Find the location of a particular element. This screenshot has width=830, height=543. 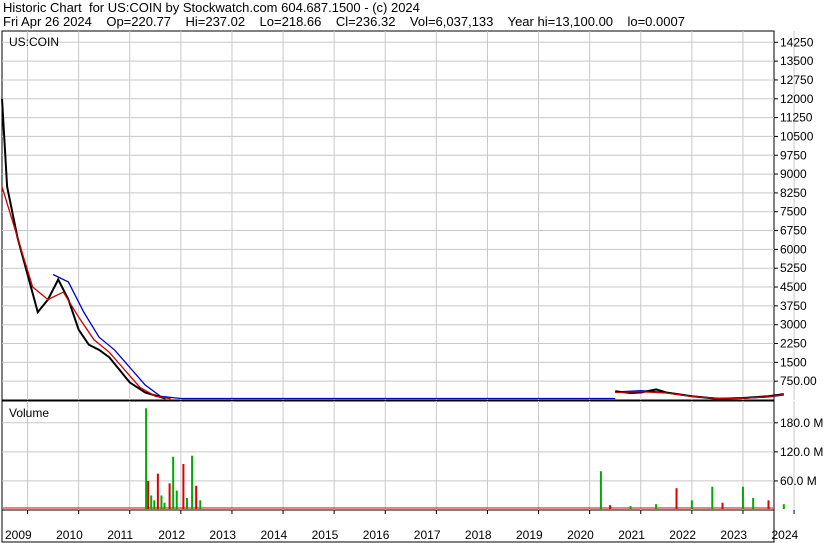

year-tick-label: 2014 is located at coordinates (274, 535).